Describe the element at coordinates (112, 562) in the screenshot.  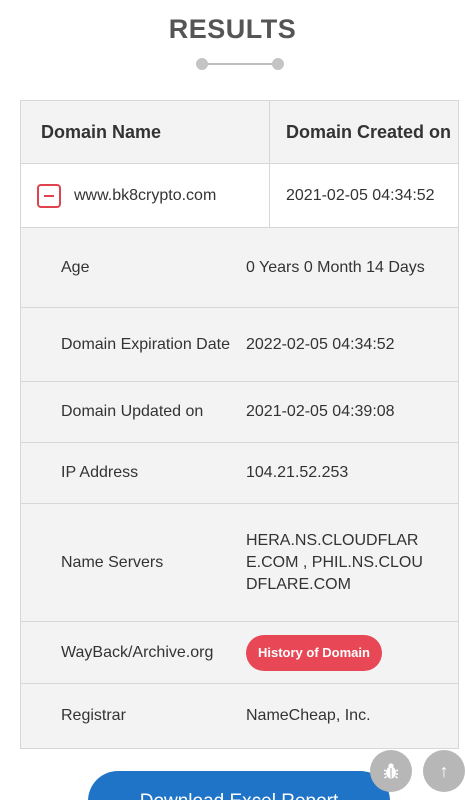
I see `detail-label: Name Servers` at that location.